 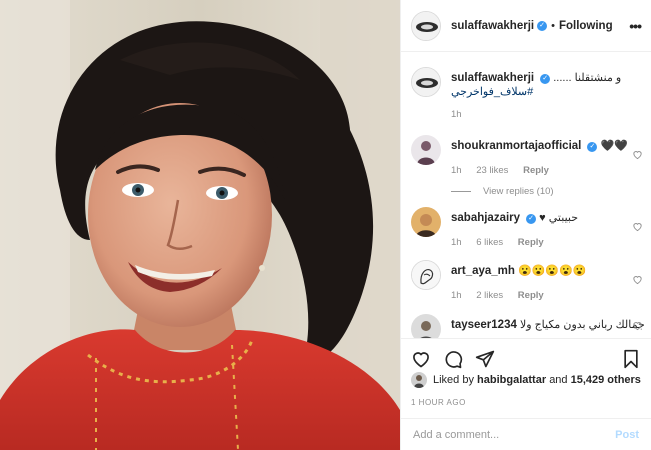 What do you see at coordinates (514, 434) in the screenshot?
I see `comment-input` at bounding box center [514, 434].